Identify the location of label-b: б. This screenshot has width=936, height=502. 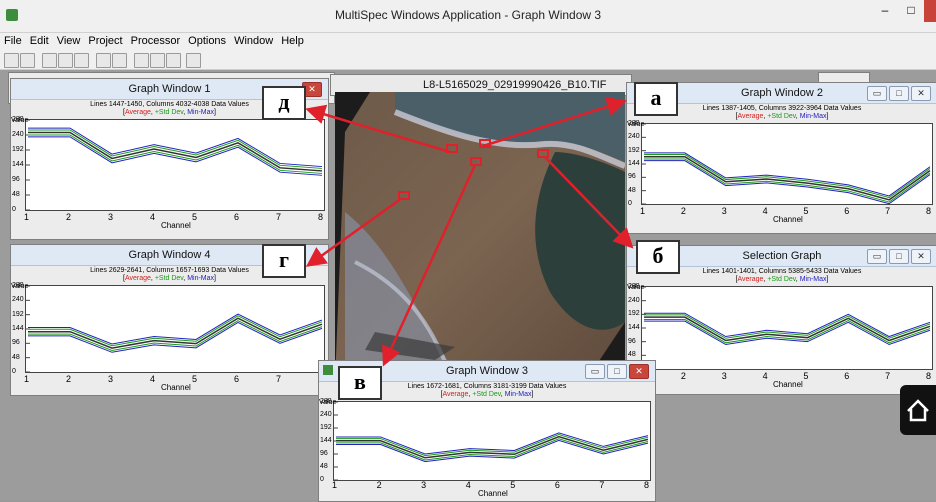
(658, 257).